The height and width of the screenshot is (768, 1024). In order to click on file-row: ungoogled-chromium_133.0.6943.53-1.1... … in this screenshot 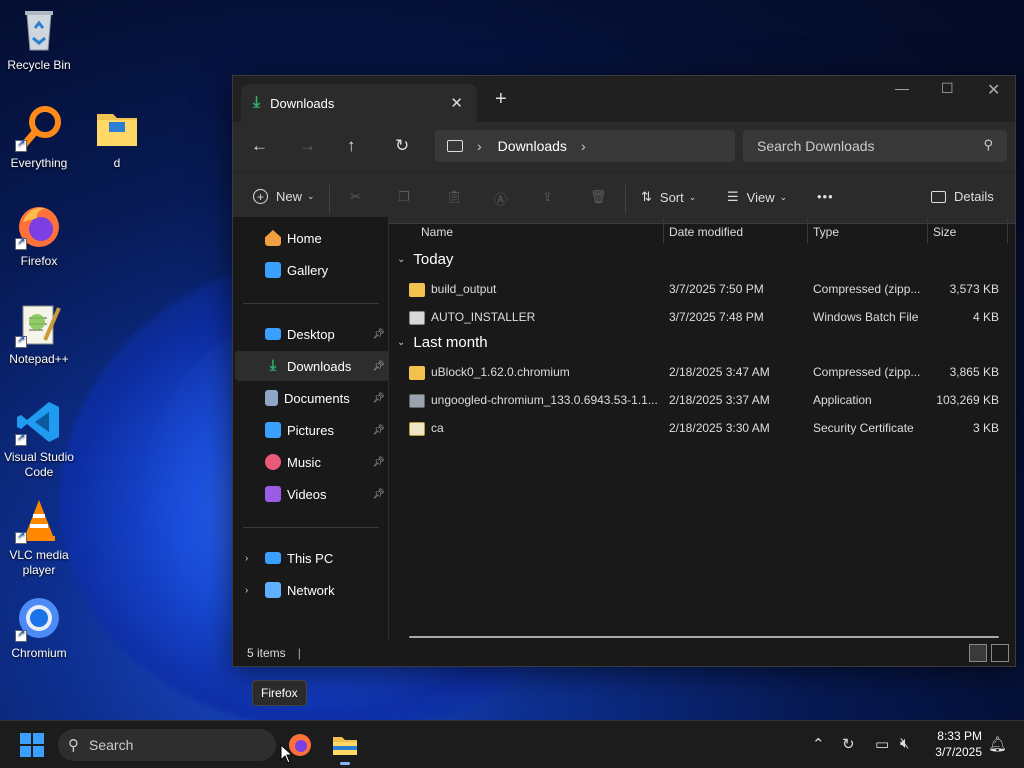, I will do `click(702, 400)`.